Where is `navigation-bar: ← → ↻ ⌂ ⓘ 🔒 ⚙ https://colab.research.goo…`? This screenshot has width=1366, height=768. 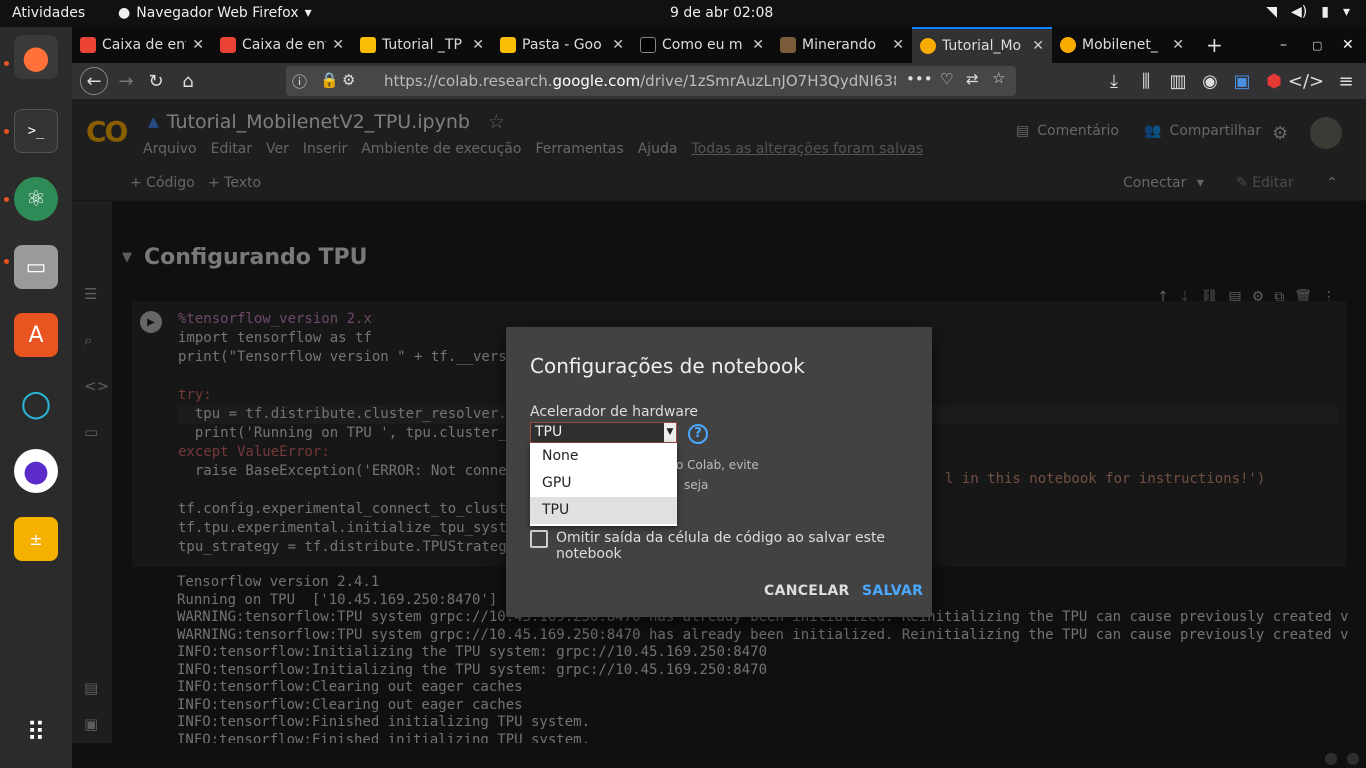 navigation-bar: ← → ↻ ⌂ ⓘ 🔒 ⚙ https://colab.research.goo… is located at coordinates (719, 81).